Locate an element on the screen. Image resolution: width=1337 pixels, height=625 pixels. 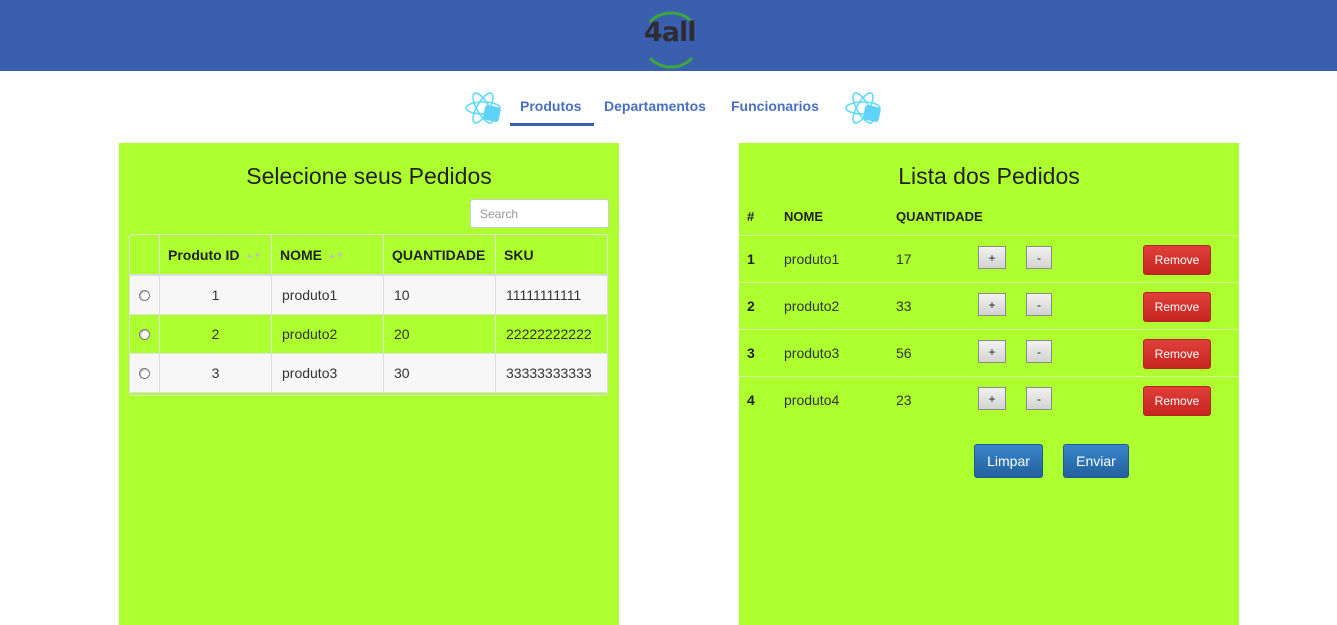
order-row: 2 produto2 33 + - Remove is located at coordinates (989, 305).